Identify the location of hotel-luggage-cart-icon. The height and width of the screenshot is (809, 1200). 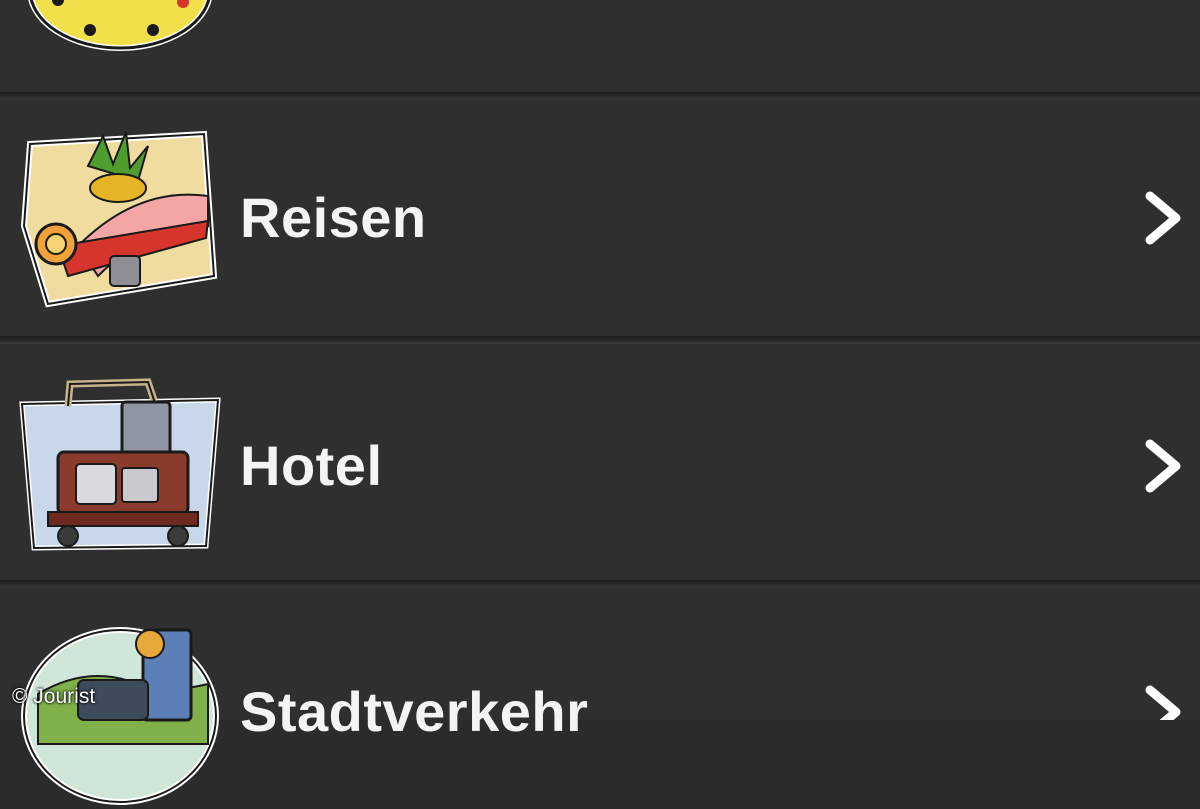
(120, 468).